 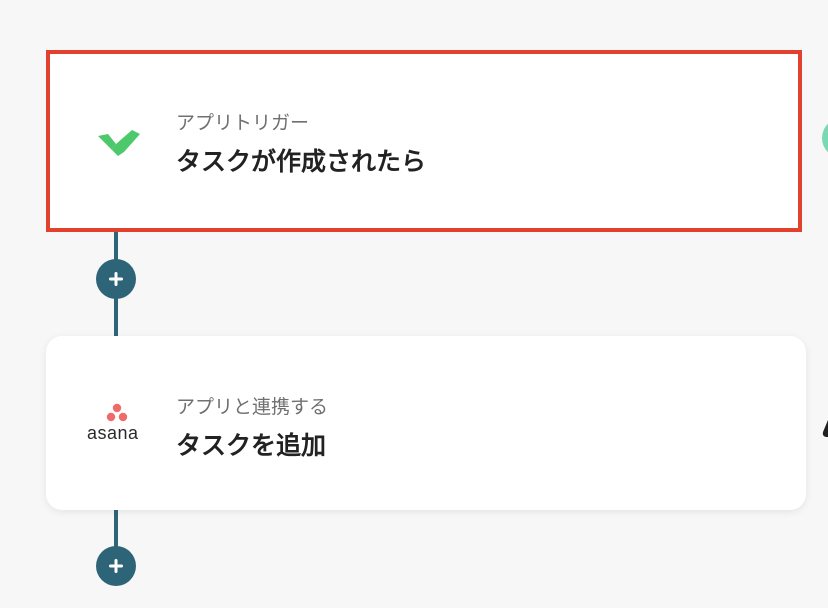 I want to click on step-subtitle: アプリトリガー, so click(x=243, y=123).